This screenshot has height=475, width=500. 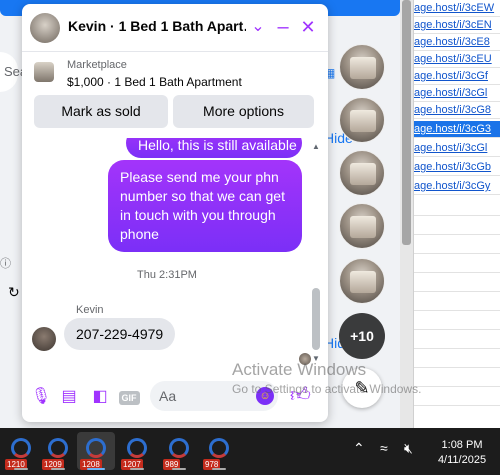 What do you see at coordinates (265, 396) in the screenshot?
I see `emoji-icon: ☺` at bounding box center [265, 396].